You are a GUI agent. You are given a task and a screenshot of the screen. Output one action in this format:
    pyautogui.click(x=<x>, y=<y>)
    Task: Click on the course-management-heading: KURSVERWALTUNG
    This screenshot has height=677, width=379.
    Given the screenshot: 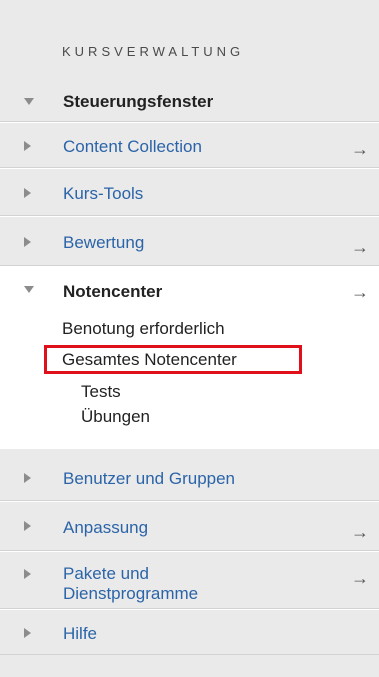 What is the action you would take?
    pyautogui.click(x=153, y=51)
    